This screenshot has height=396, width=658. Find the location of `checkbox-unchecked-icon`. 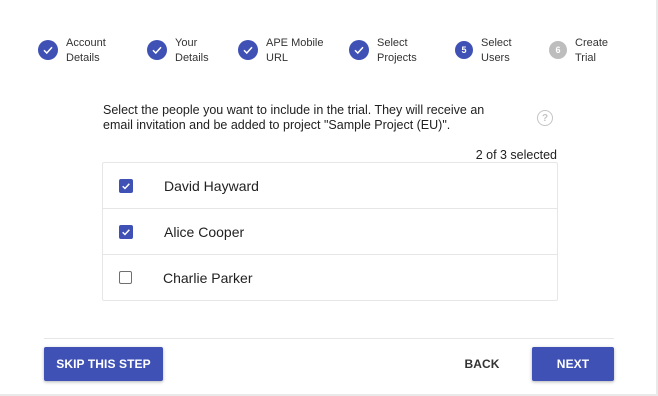

checkbox-unchecked-icon is located at coordinates (125, 277).